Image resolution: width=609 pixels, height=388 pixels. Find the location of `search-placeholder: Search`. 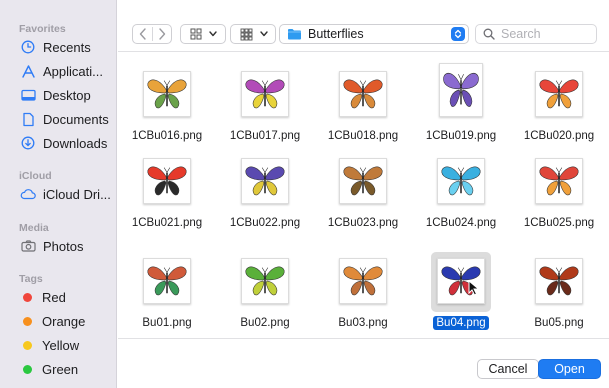

search-placeholder: Search is located at coordinates (521, 34).